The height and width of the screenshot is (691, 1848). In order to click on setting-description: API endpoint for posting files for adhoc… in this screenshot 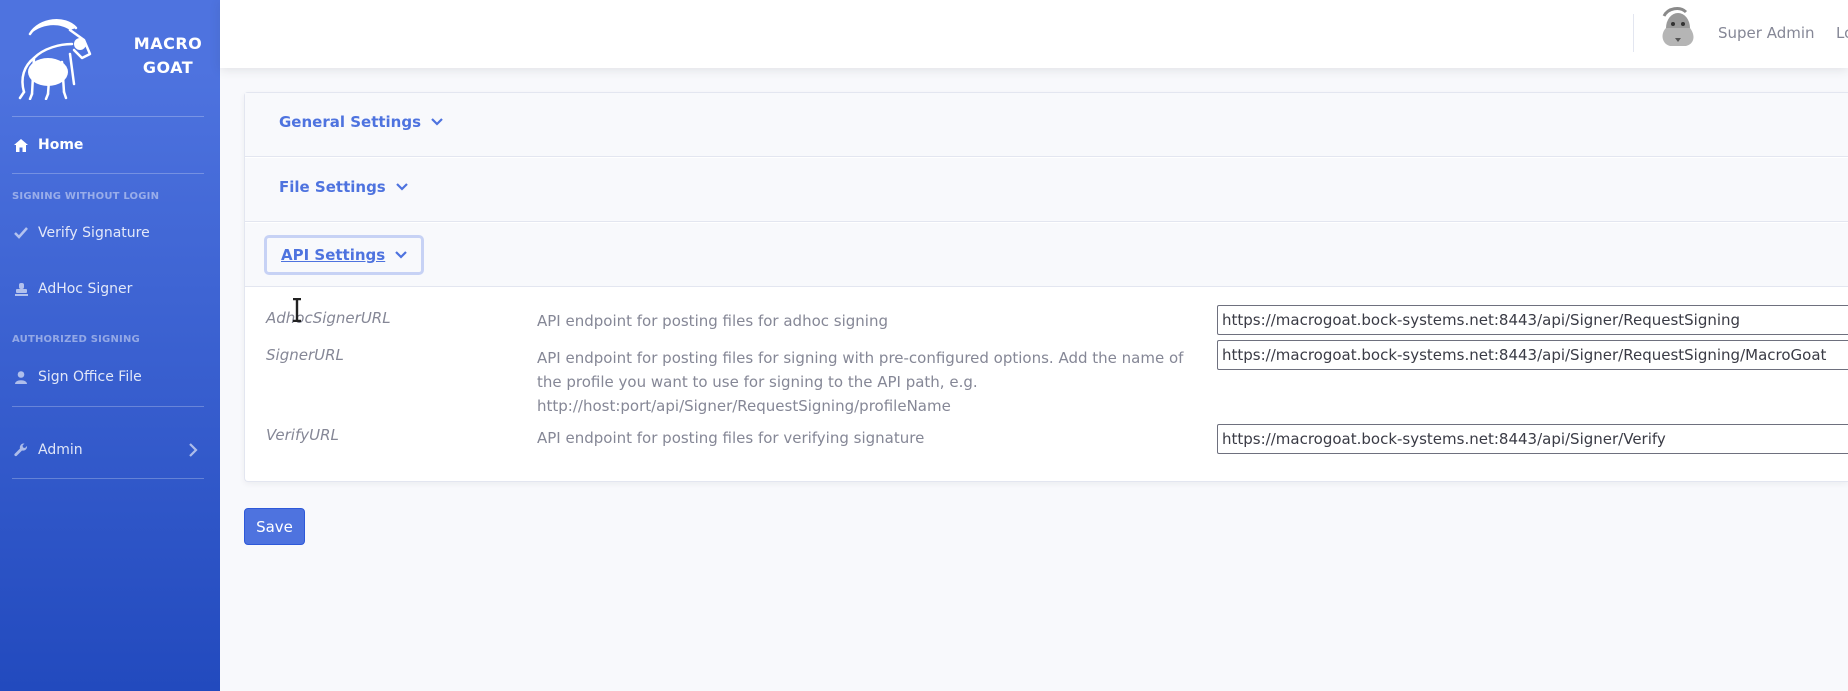, I will do `click(712, 321)`.